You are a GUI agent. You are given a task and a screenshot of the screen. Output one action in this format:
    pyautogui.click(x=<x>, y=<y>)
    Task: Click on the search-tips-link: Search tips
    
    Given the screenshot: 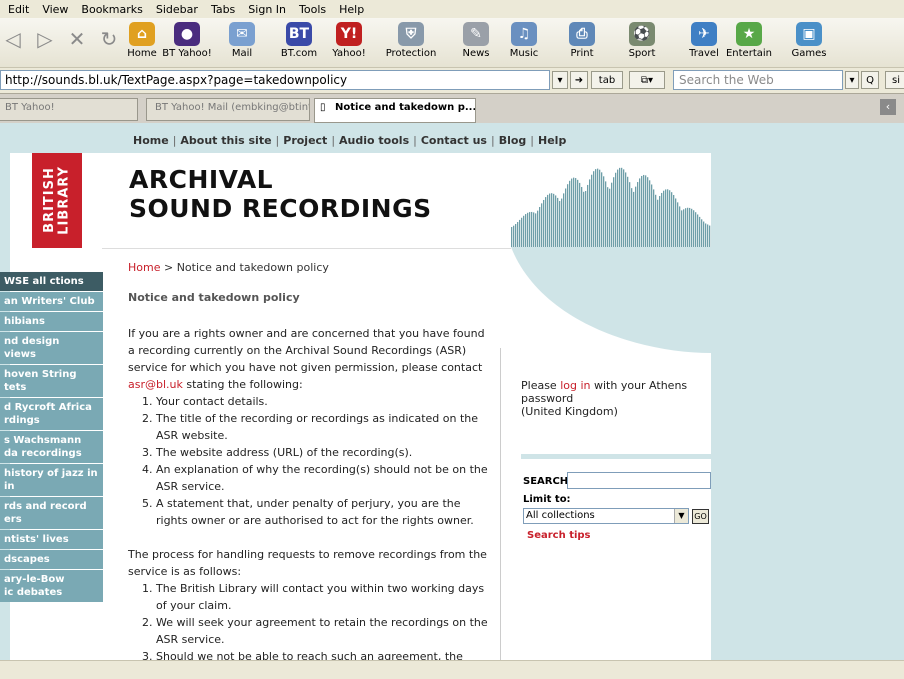 What is the action you would take?
    pyautogui.click(x=559, y=535)
    